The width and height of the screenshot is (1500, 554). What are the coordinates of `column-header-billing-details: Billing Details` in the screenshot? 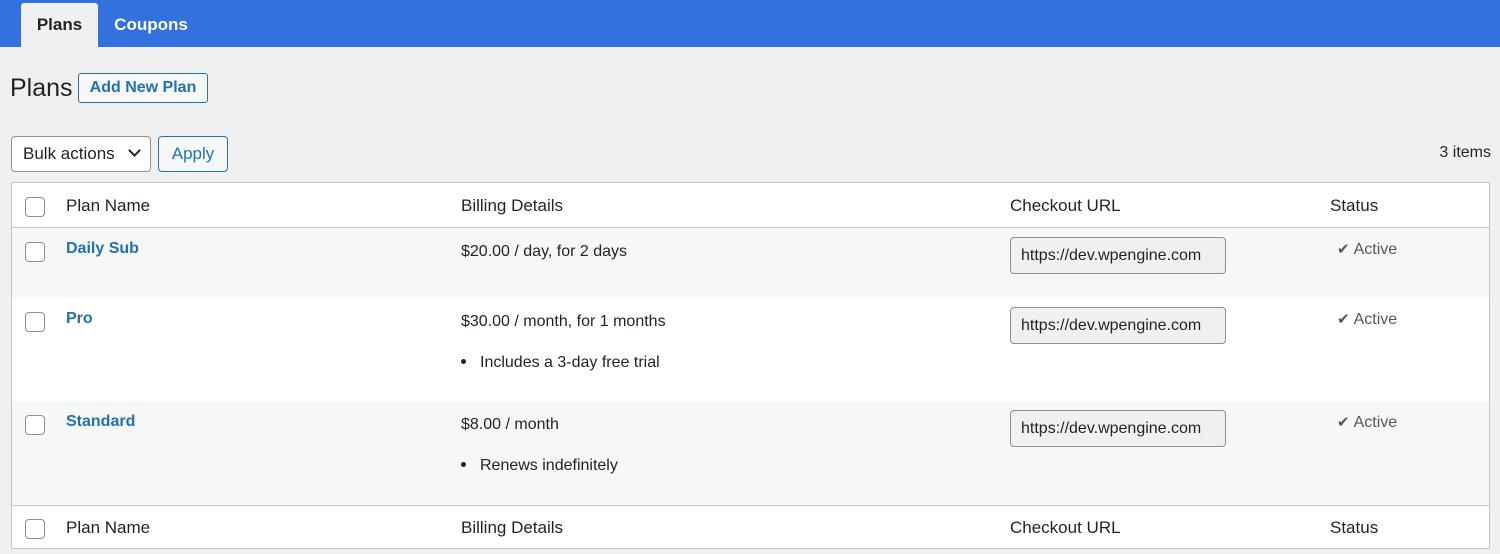 It's located at (512, 205).